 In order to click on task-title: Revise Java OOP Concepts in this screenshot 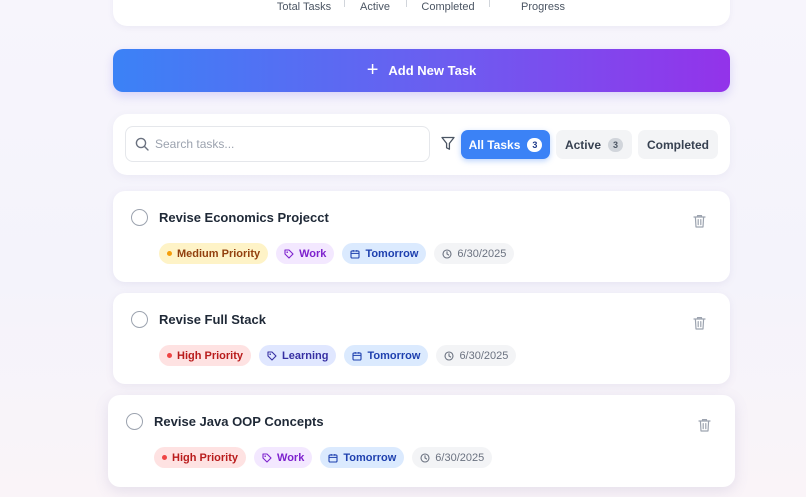, I will do `click(239, 421)`.